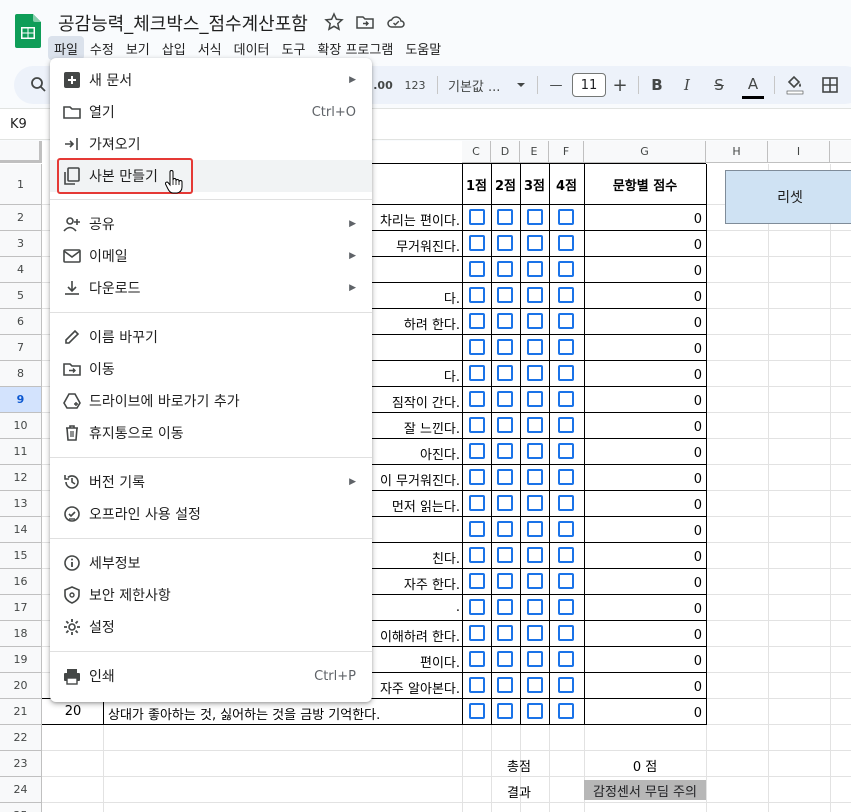 This screenshot has width=851, height=812. Describe the element at coordinates (799, 152) in the screenshot. I see `column-header: I` at that location.